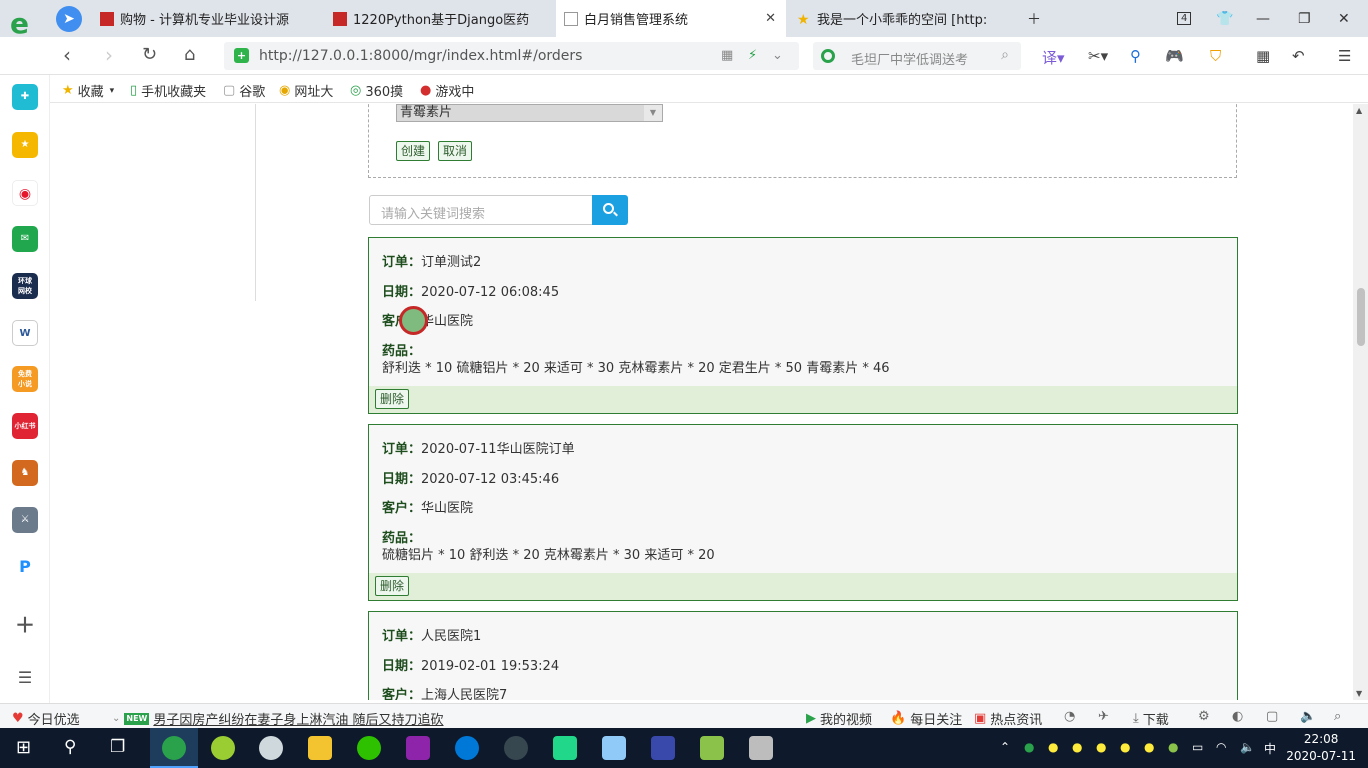 The width and height of the screenshot is (1368, 768). Describe the element at coordinates (1204, 716) in the screenshot. I see `tool-icon: ⚙` at that location.